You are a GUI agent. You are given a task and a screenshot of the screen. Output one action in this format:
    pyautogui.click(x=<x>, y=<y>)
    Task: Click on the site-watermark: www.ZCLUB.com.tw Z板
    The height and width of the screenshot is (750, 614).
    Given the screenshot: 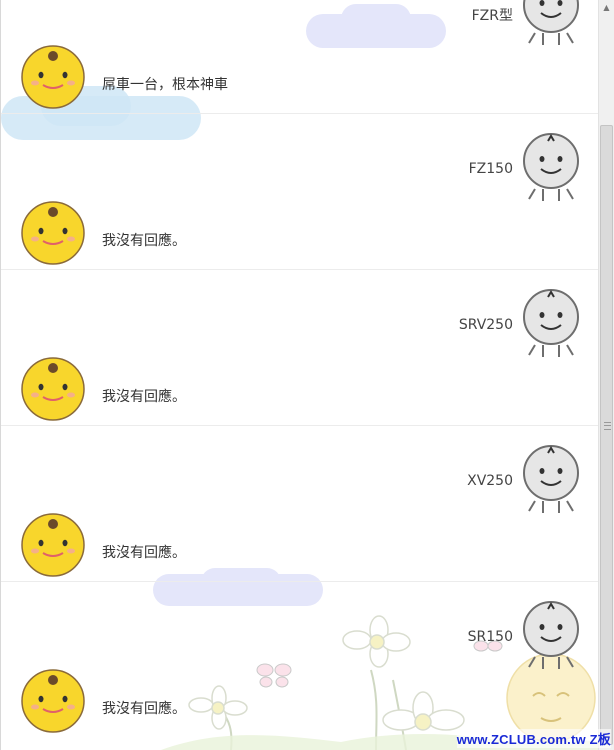 What is the action you would take?
    pyautogui.click(x=533, y=738)
    